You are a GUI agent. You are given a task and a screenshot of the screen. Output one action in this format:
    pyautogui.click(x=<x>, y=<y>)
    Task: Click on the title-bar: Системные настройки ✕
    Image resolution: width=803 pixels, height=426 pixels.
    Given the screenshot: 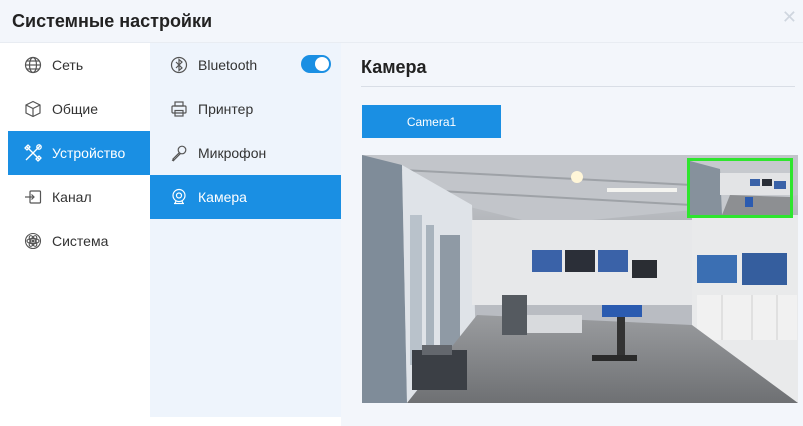 What is the action you would take?
    pyautogui.click(x=401, y=21)
    